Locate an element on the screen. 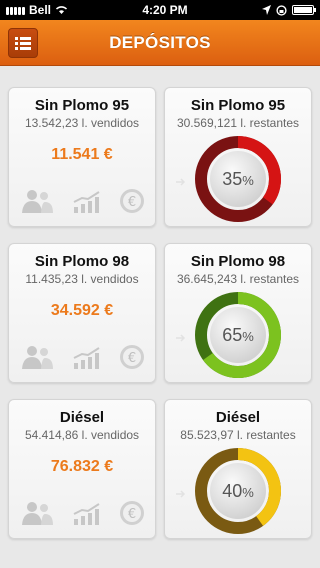  status-right is located at coordinates (289, 10).